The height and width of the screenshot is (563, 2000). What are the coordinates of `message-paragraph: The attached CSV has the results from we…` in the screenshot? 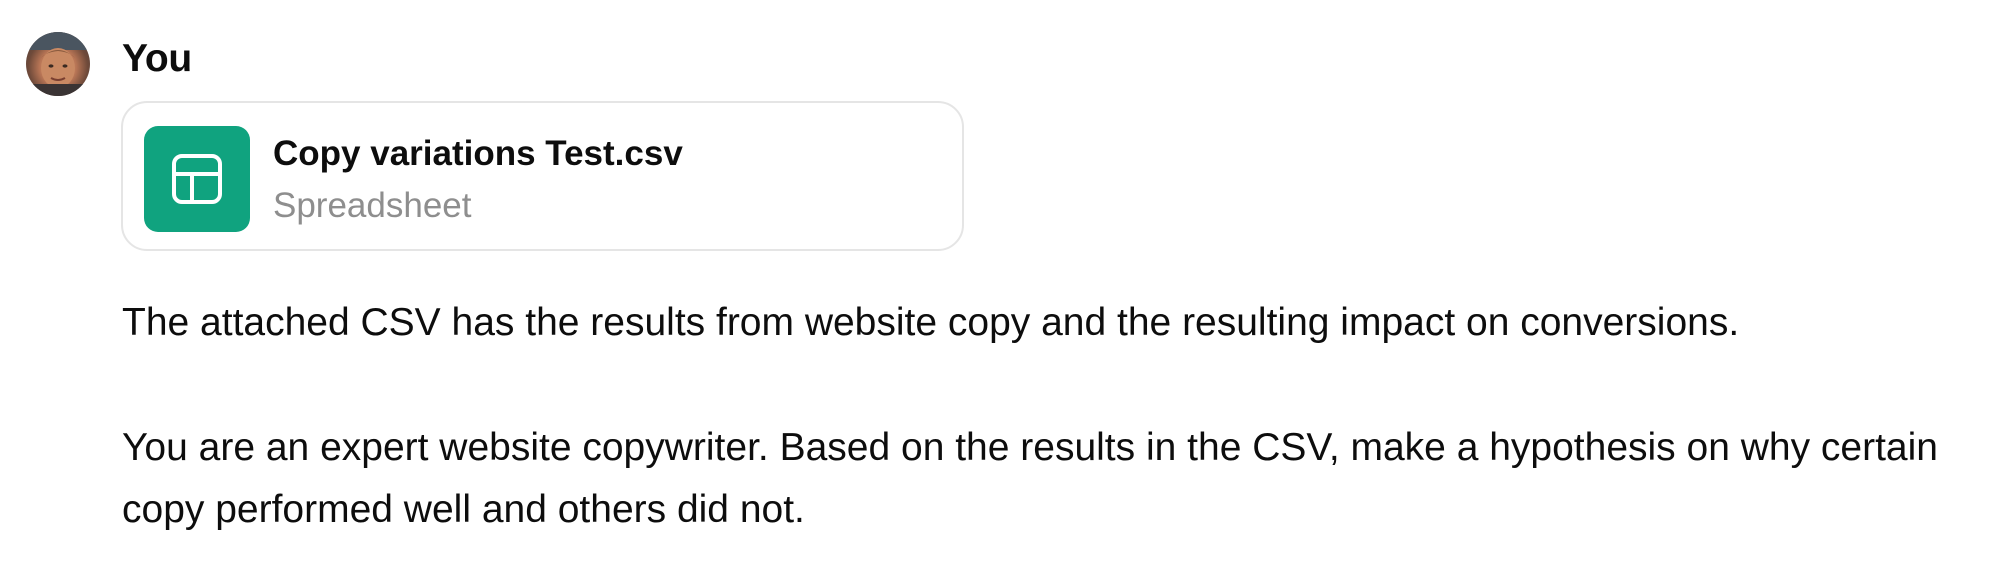 It's located at (931, 322).